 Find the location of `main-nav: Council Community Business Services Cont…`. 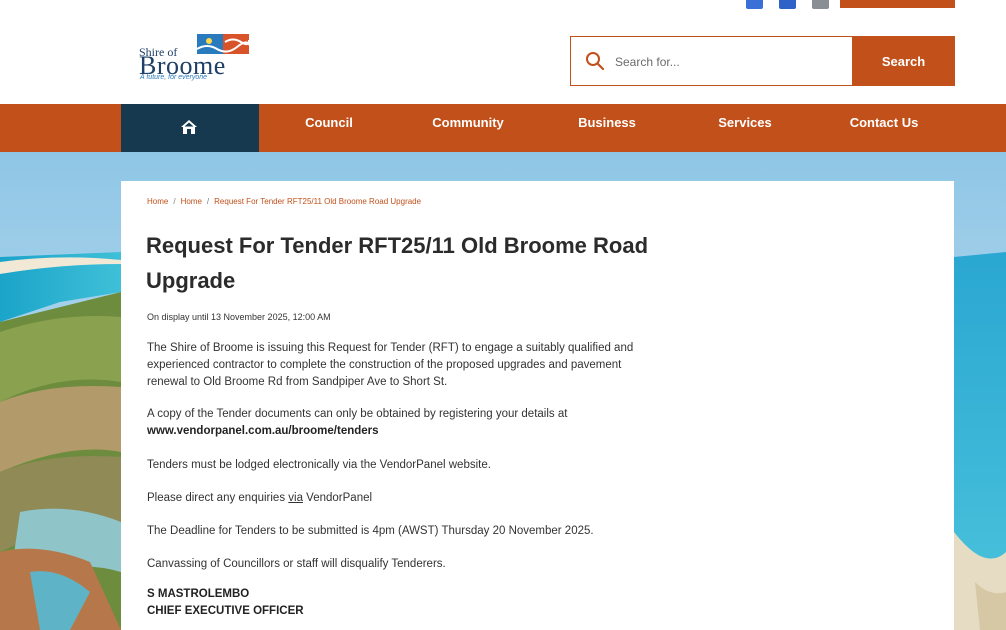

main-nav: Council Community Business Services Cont… is located at coordinates (503, 128).